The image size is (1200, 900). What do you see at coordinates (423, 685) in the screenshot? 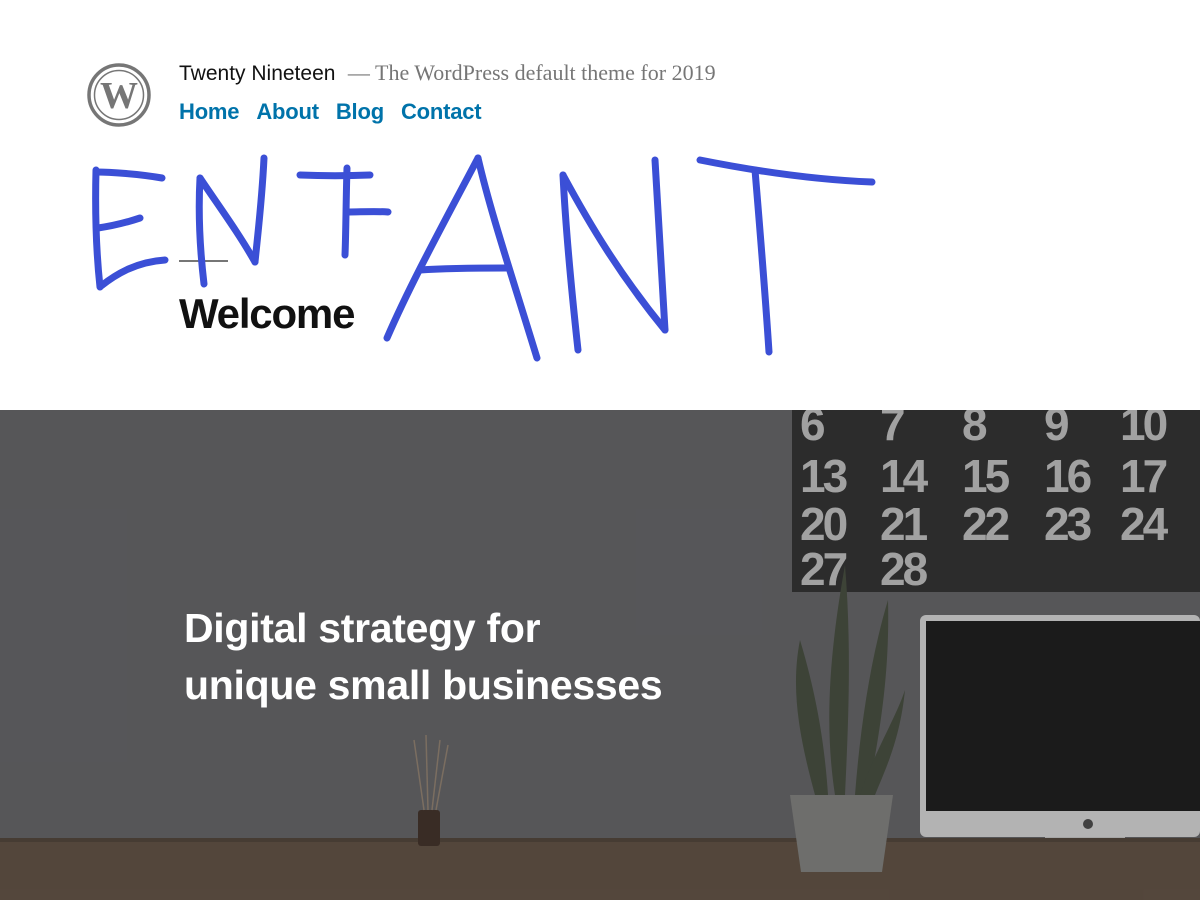
I see `hero-heading-line-2: unique small businesses` at bounding box center [423, 685].